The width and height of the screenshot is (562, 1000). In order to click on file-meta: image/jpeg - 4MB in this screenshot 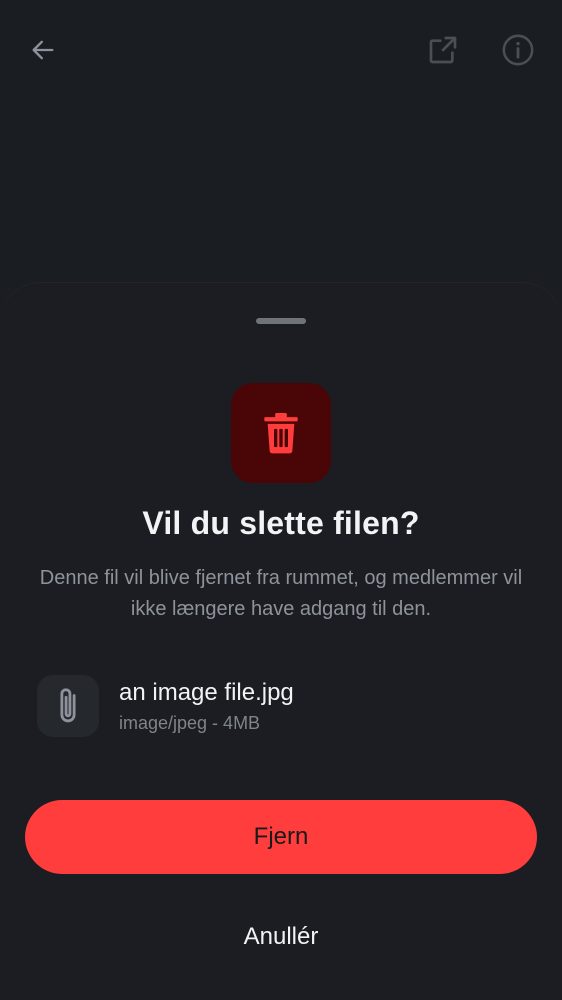, I will do `click(190, 723)`.